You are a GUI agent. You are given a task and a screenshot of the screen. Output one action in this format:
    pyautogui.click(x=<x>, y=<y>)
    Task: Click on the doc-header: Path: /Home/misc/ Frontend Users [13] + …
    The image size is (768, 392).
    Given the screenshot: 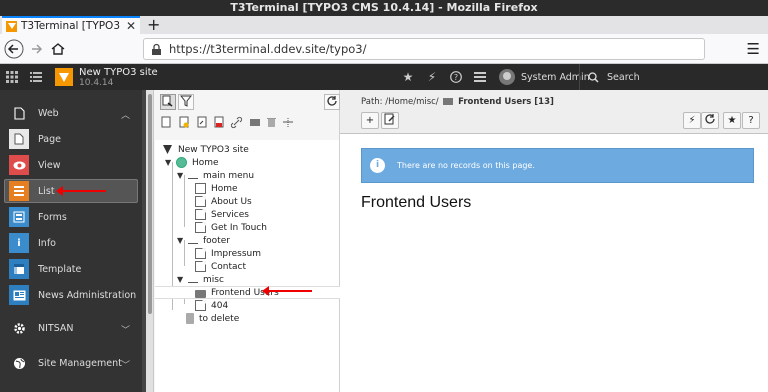 What is the action you would take?
    pyautogui.click(x=554, y=112)
    